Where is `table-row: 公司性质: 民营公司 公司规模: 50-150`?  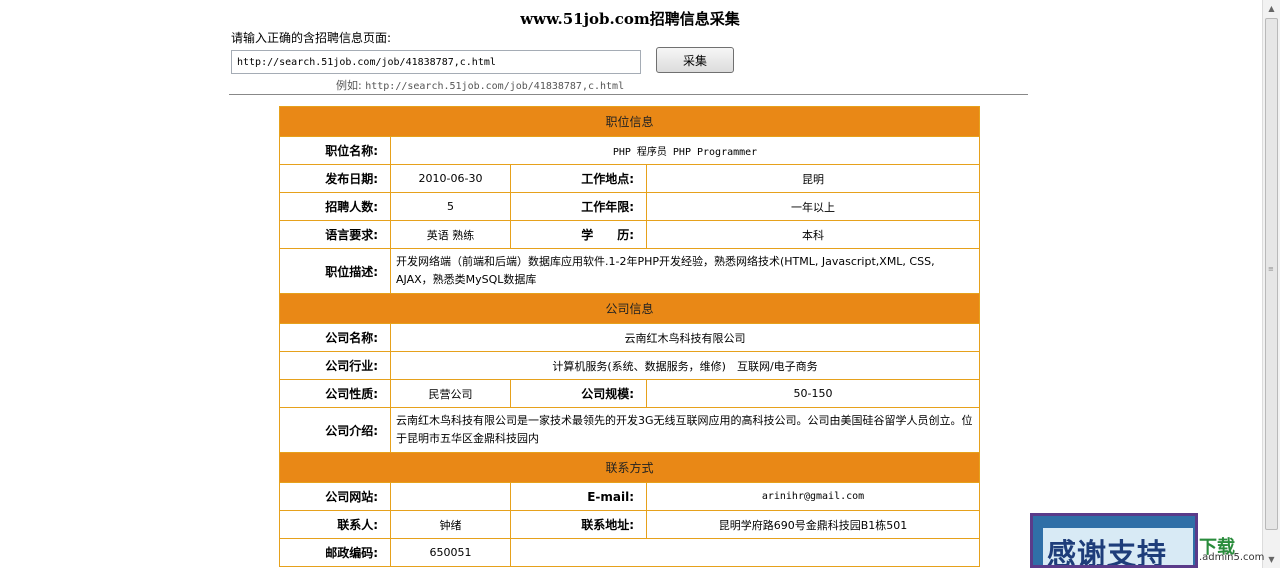 table-row: 公司性质: 民营公司 公司规模: 50-150 is located at coordinates (630, 393).